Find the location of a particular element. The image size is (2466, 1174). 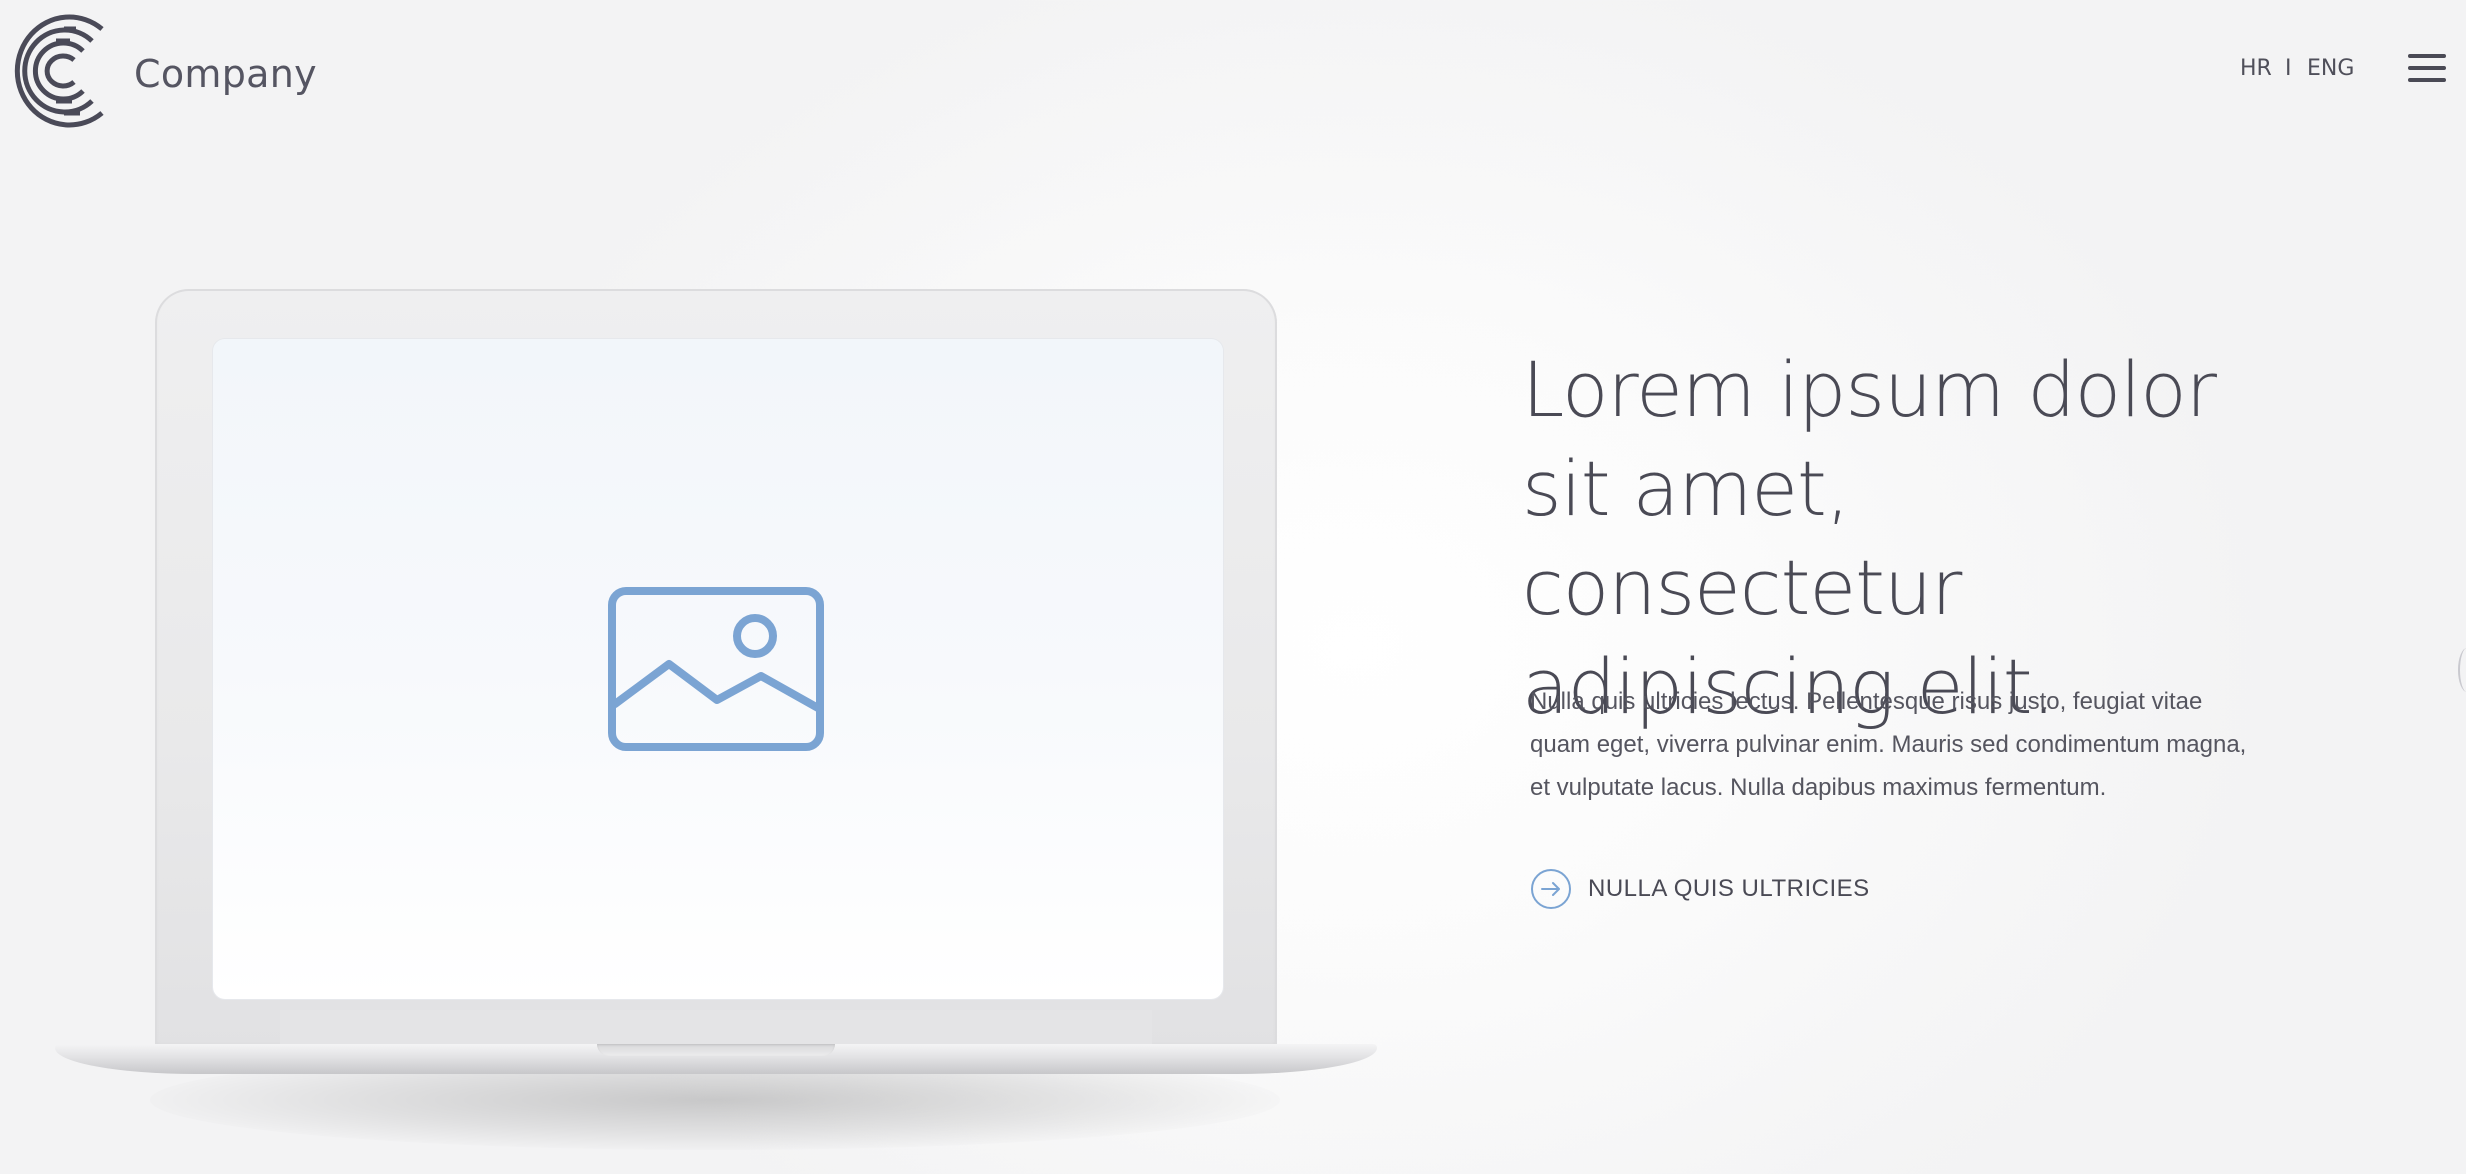

image-placeholder-icon is located at coordinates (716, 669).